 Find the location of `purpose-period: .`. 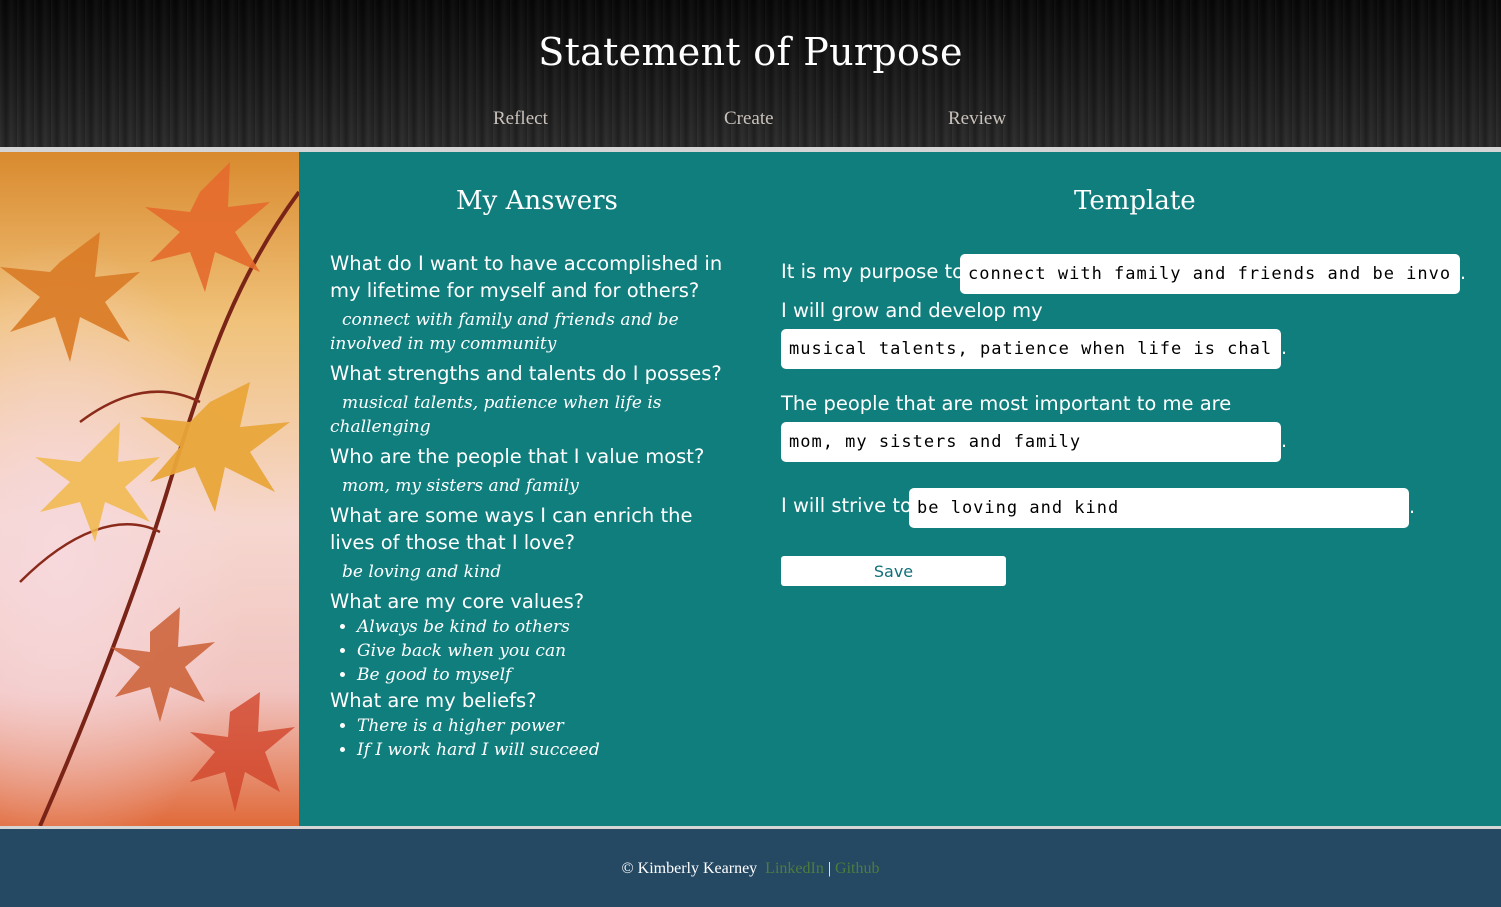

purpose-period: . is located at coordinates (1463, 273).